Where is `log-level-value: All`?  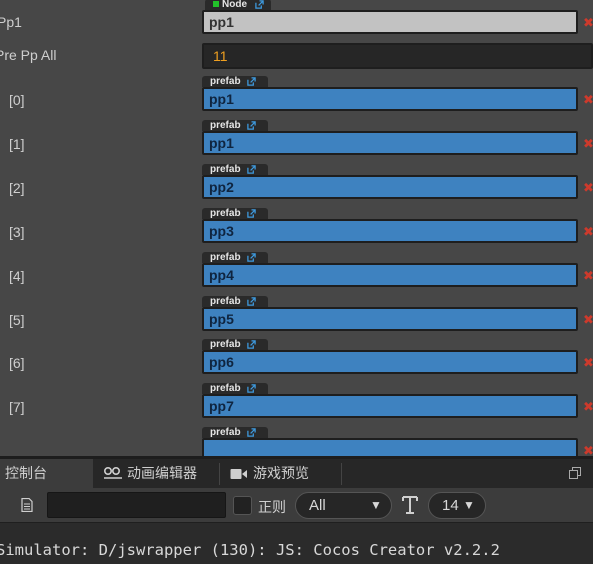
log-level-value: All is located at coordinates (317, 505).